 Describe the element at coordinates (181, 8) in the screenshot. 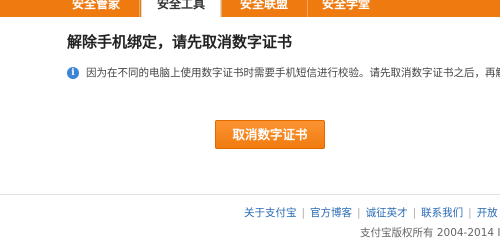

I see `tab-security-tools: 安全工具` at that location.